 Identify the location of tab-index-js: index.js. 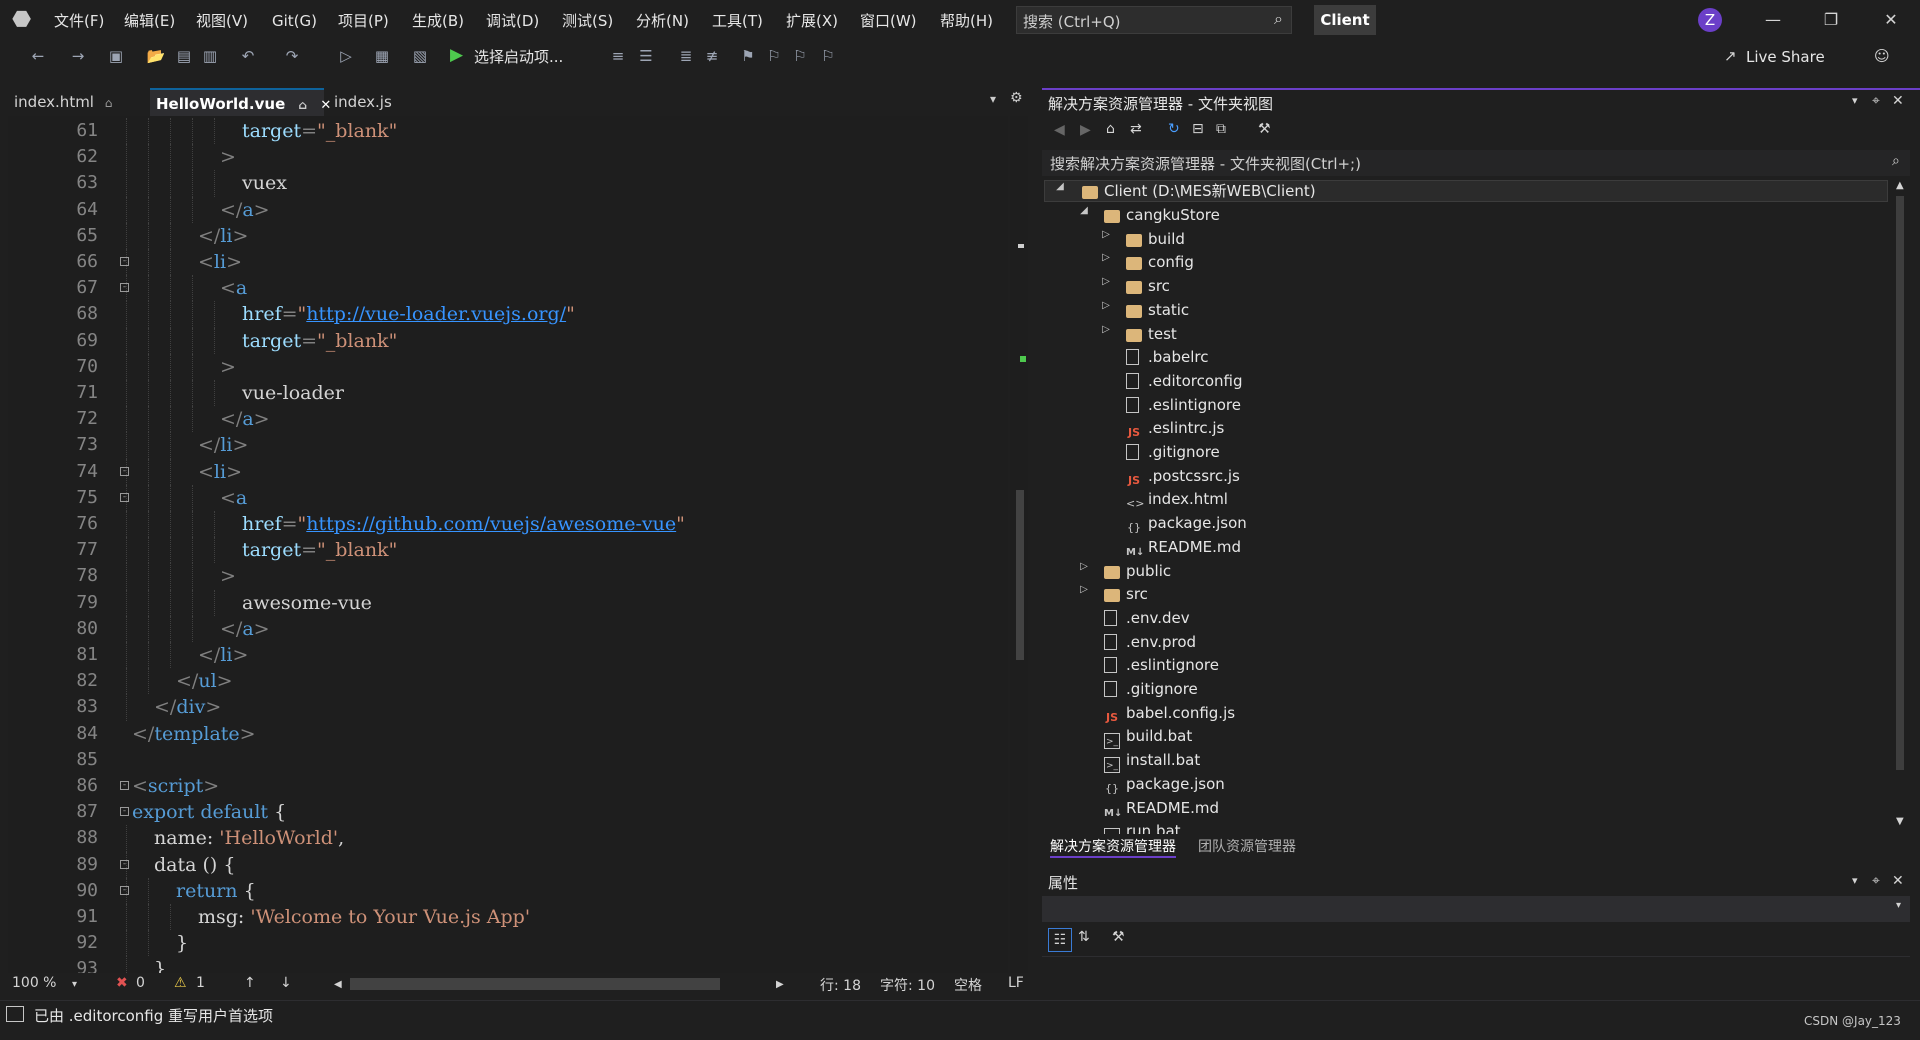
(384, 102).